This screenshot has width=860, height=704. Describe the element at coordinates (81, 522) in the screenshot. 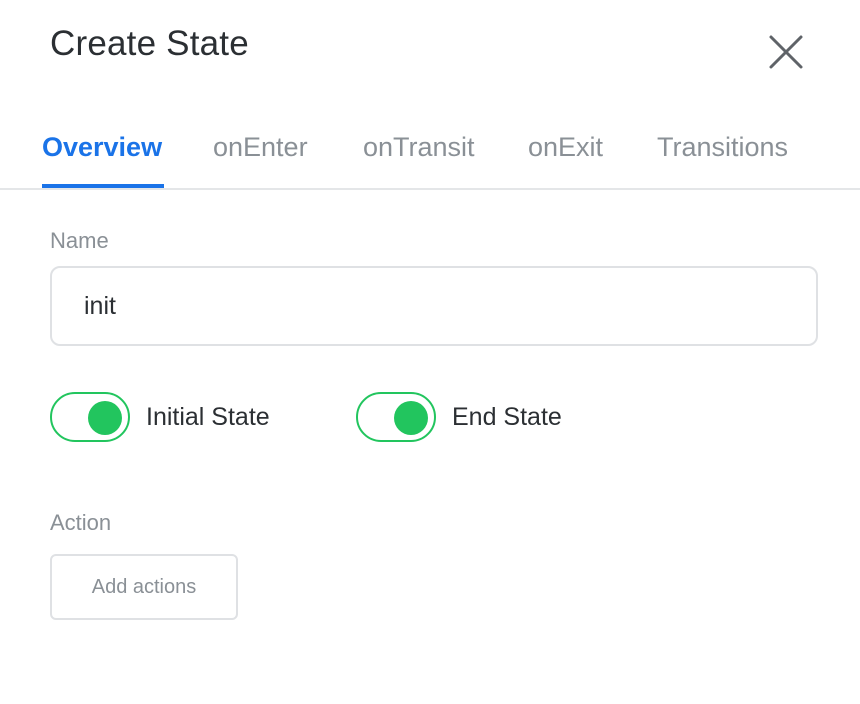

I see `action-label: Action` at that location.